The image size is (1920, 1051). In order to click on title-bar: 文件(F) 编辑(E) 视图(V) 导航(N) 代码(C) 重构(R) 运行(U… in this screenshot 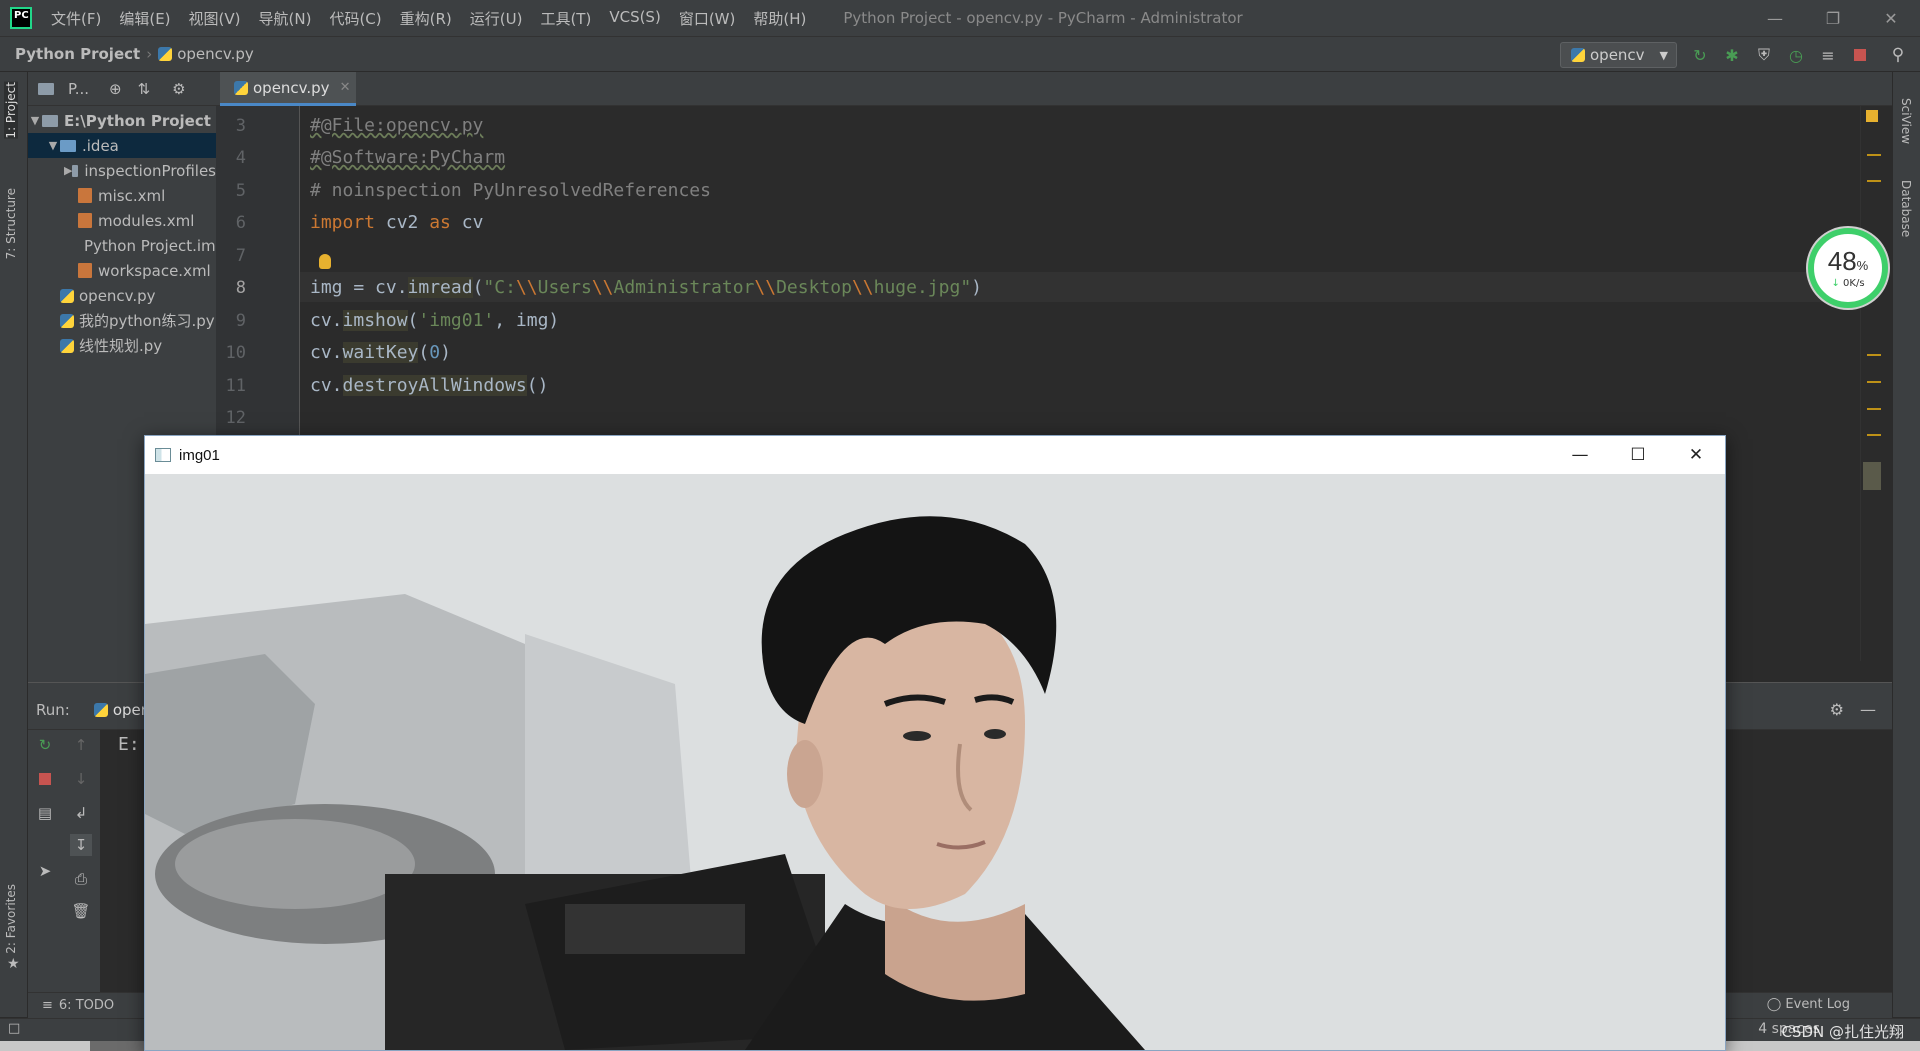, I will do `click(960, 18)`.